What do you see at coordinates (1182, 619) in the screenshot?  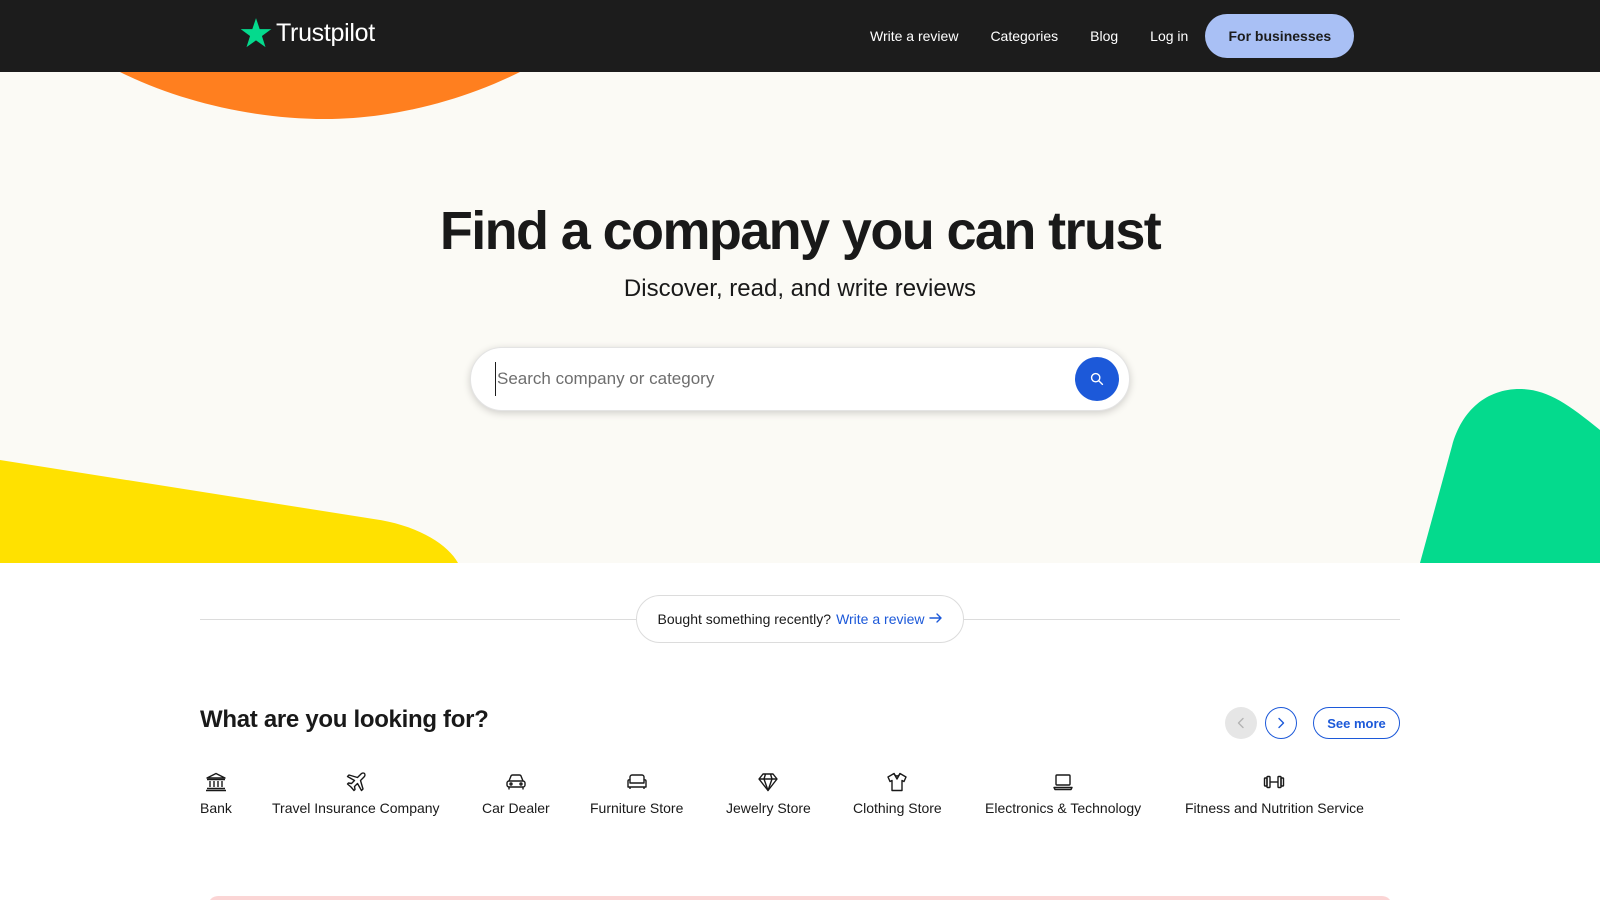 I see `divider-right` at bounding box center [1182, 619].